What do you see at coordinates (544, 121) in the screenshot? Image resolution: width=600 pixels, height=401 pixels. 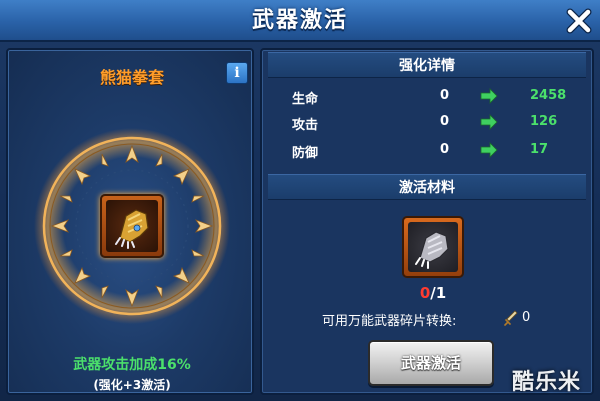 I see `stat-new-value: 126` at bounding box center [544, 121].